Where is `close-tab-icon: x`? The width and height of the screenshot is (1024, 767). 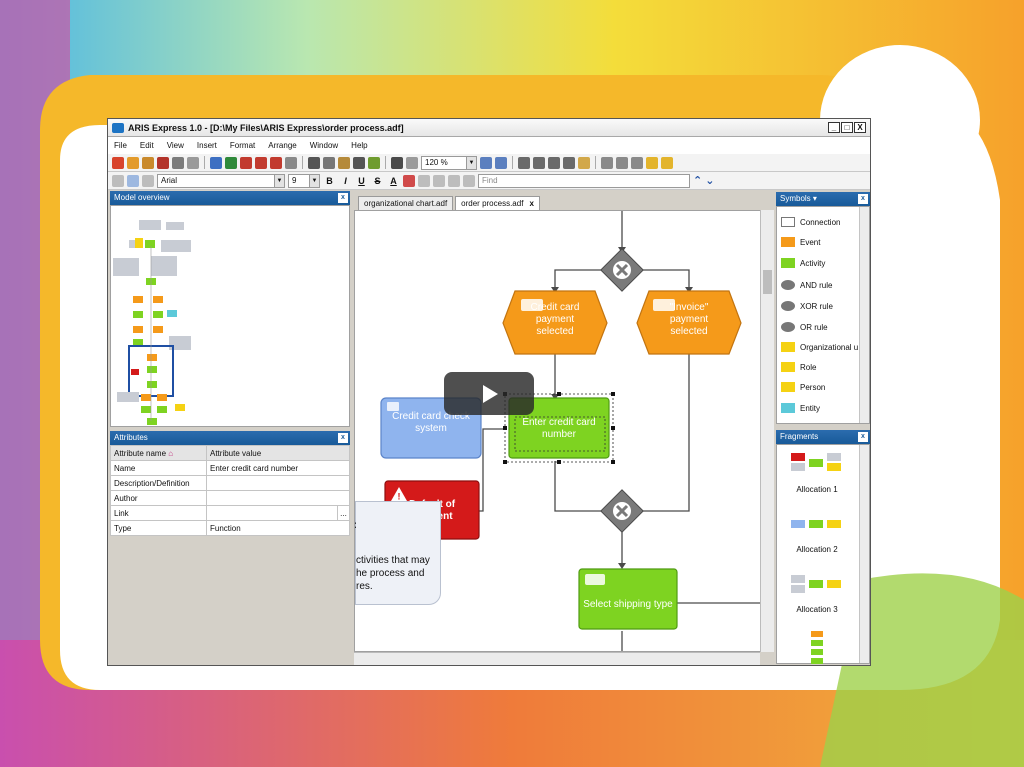
close-tab-icon: x is located at coordinates (531, 203).